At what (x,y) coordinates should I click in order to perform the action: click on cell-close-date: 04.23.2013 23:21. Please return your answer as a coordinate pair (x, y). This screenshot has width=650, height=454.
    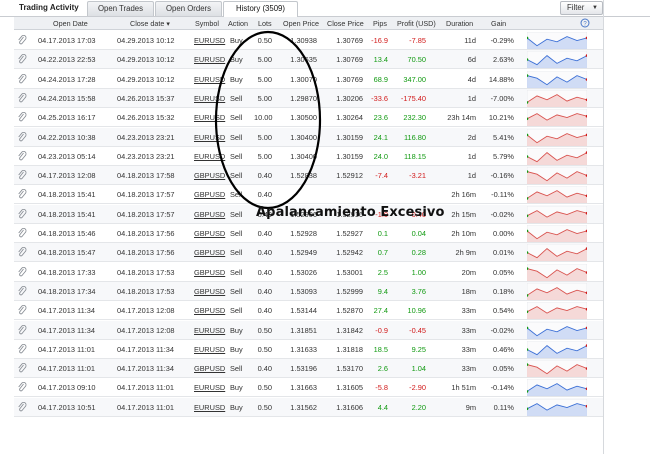
    Looking at the image, I should click on (146, 137).